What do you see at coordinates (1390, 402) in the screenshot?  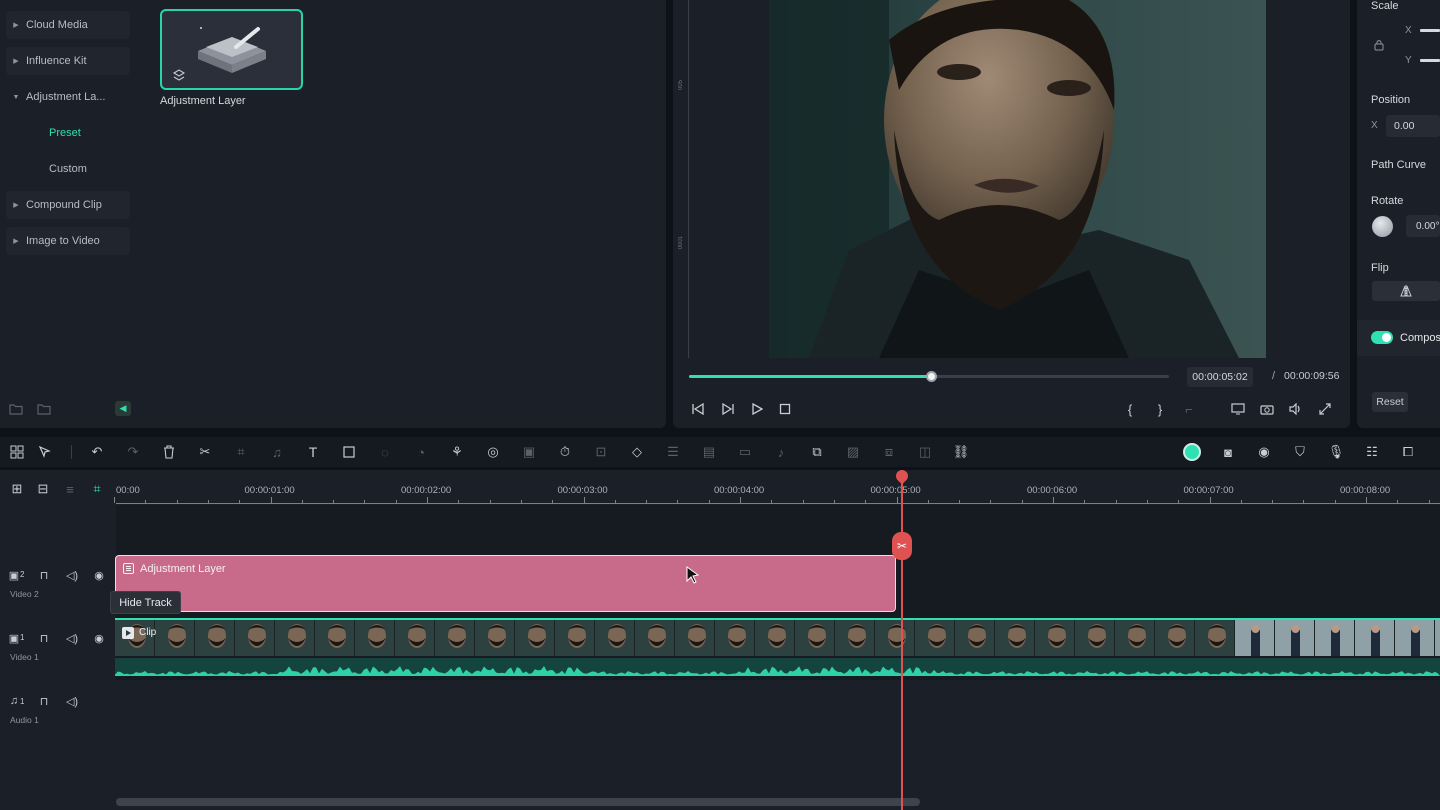 I see `reset-button: Reset` at bounding box center [1390, 402].